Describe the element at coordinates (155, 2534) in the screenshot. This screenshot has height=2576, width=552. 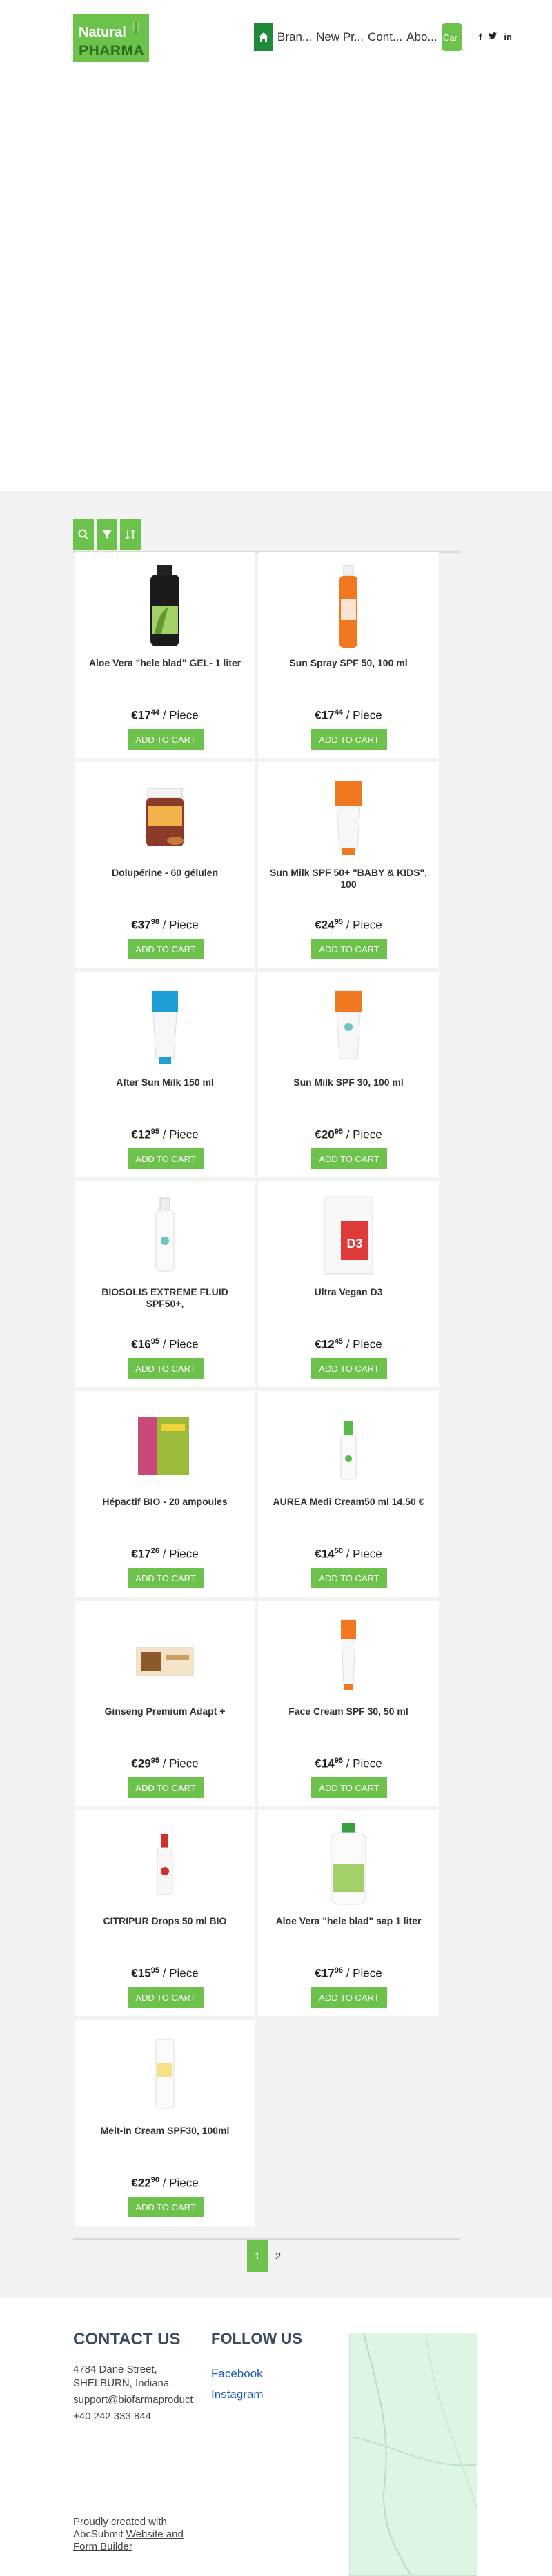
I see `builder-link: Website and` at that location.